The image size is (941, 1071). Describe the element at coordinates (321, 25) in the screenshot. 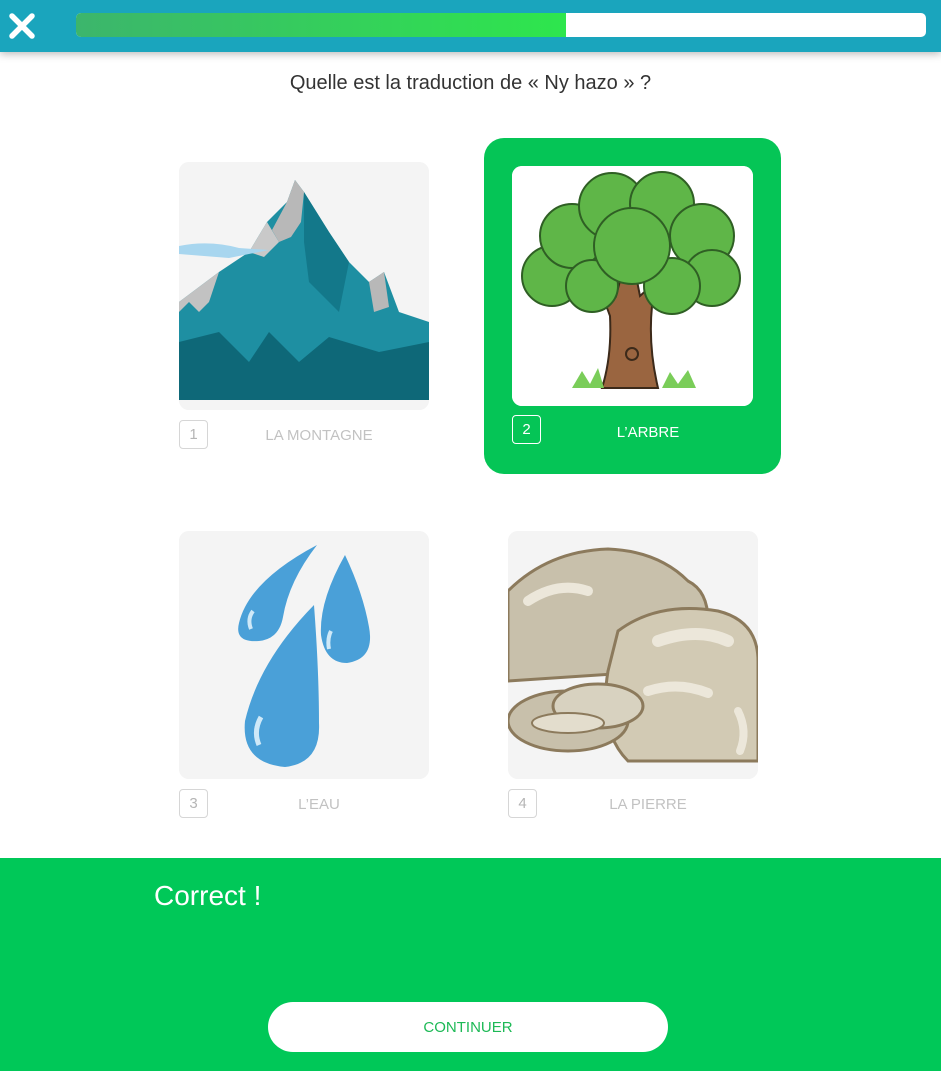

I see `progress-fill` at that location.